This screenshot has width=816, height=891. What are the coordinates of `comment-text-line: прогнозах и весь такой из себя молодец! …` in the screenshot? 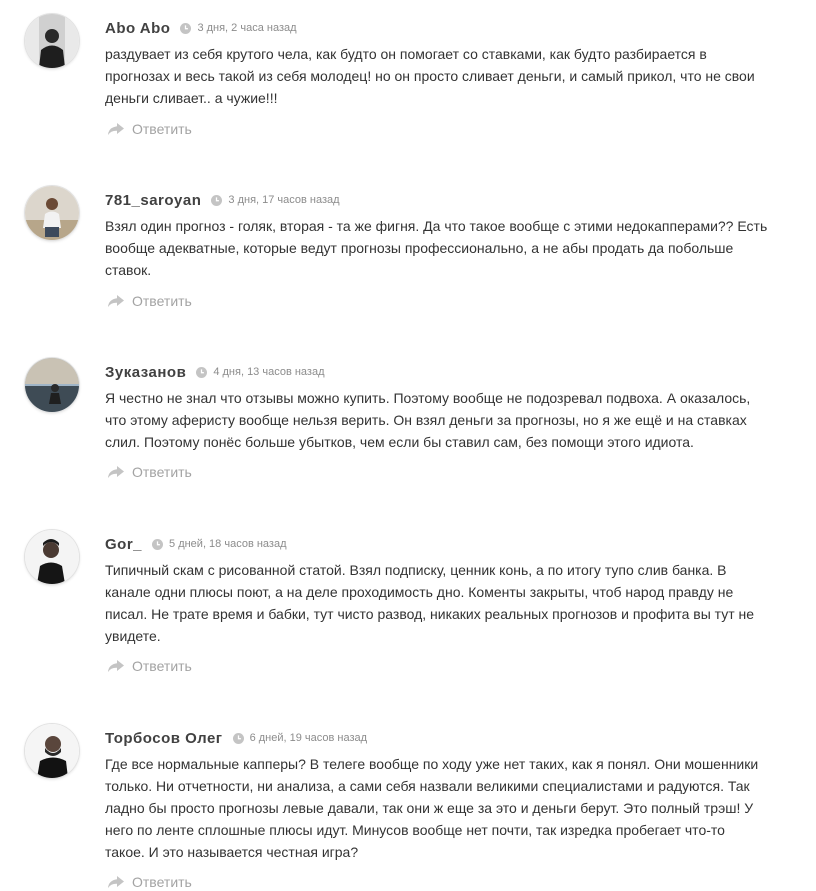 It's located at (430, 76).